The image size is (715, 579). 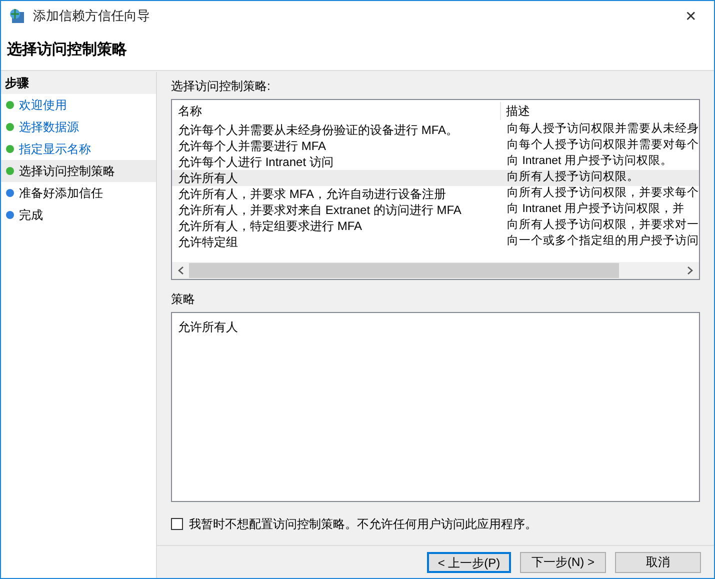 I want to click on window-title: 添加信赖方信任向导, so click(x=91, y=16).